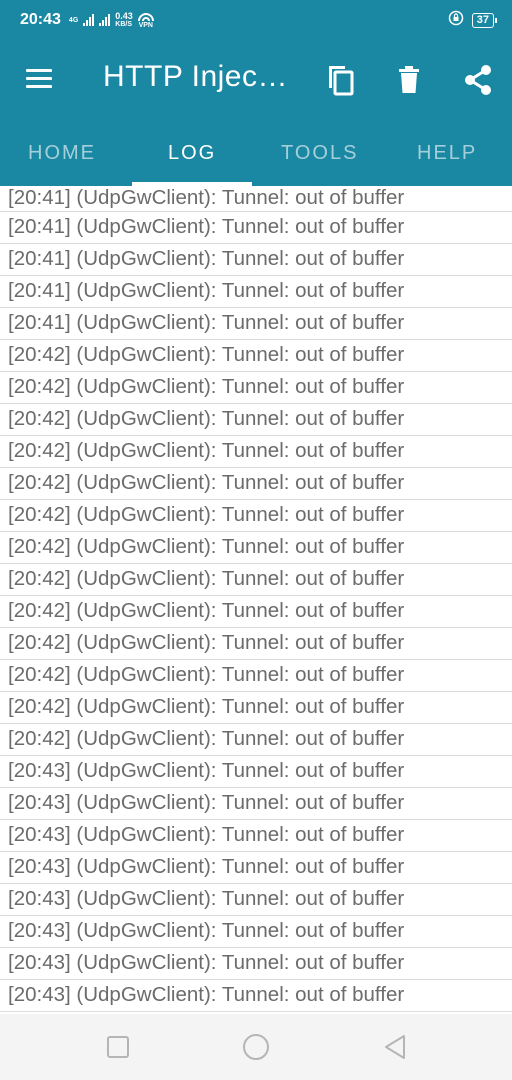  What do you see at coordinates (105, 20) in the screenshot?
I see `signal-2-icon` at bounding box center [105, 20].